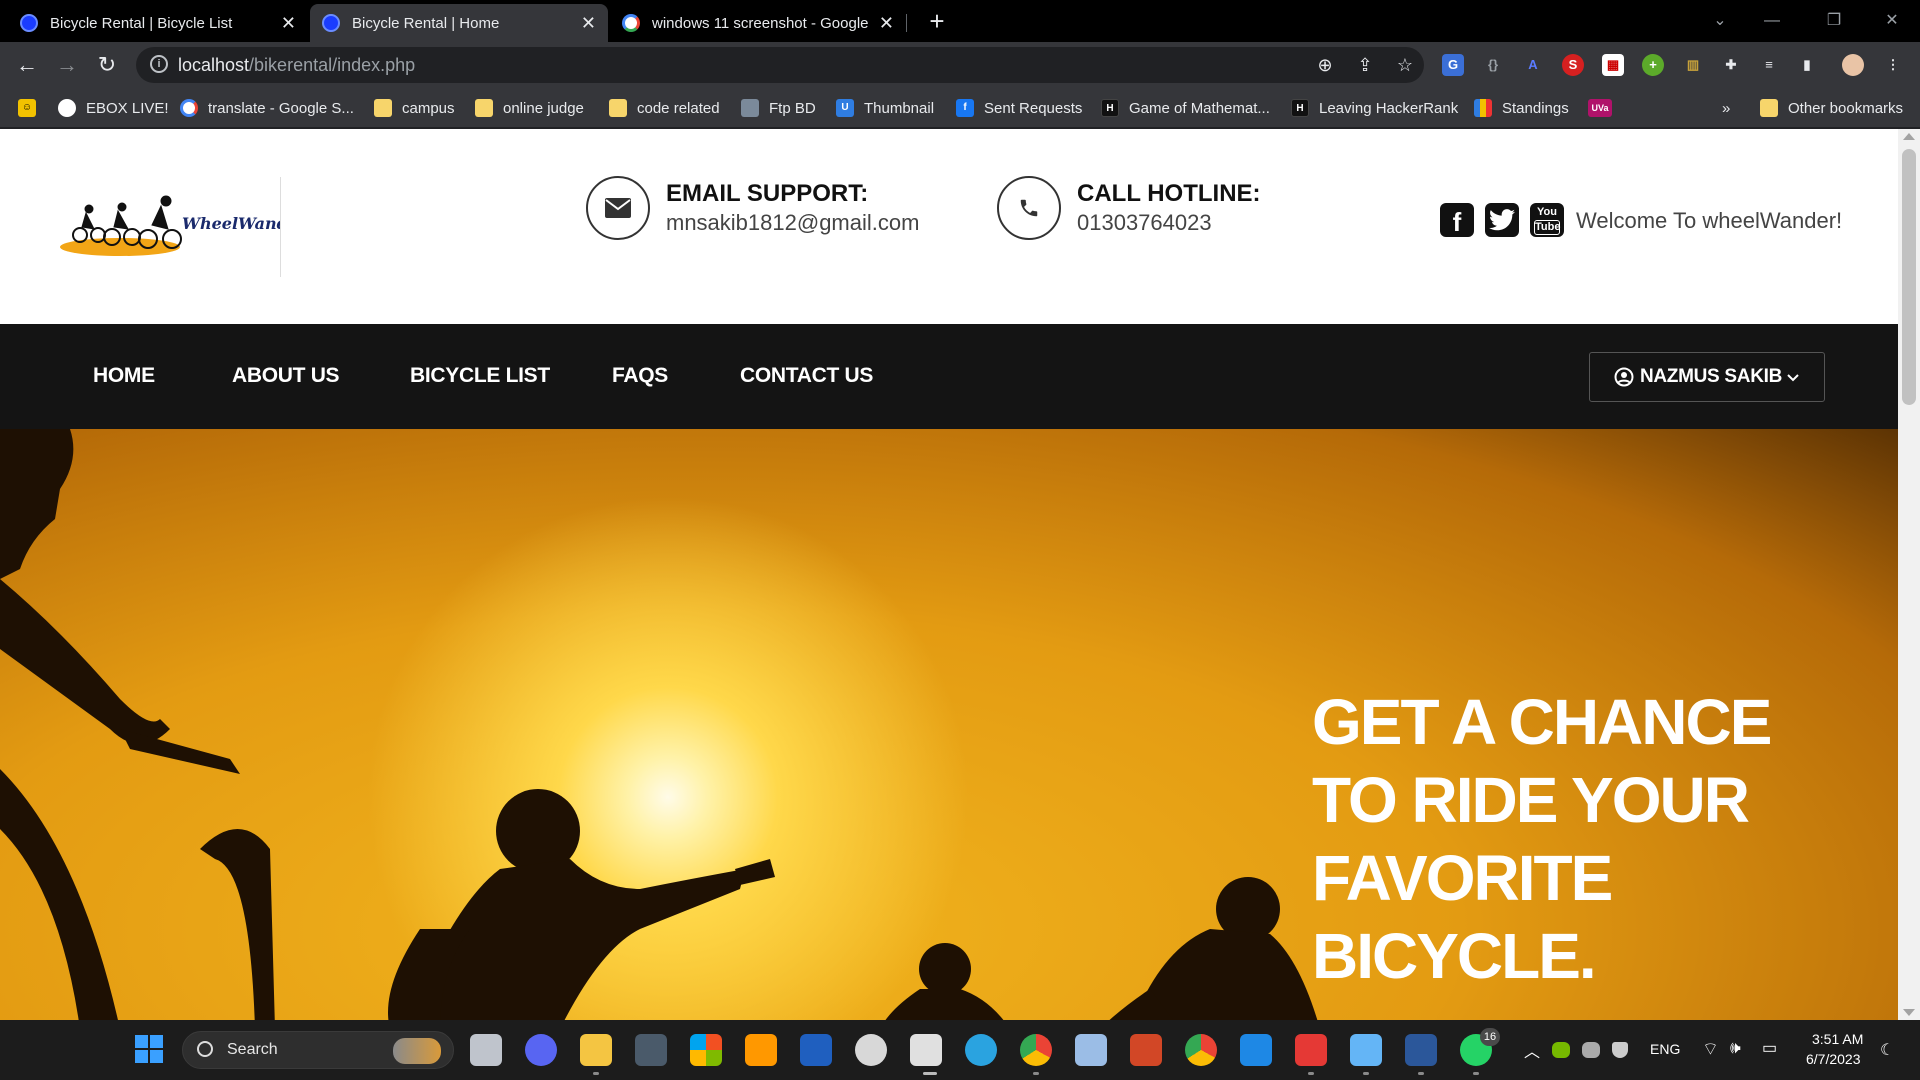  Describe the element at coordinates (159, 64) in the screenshot. I see `site-info-icon: i` at that location.